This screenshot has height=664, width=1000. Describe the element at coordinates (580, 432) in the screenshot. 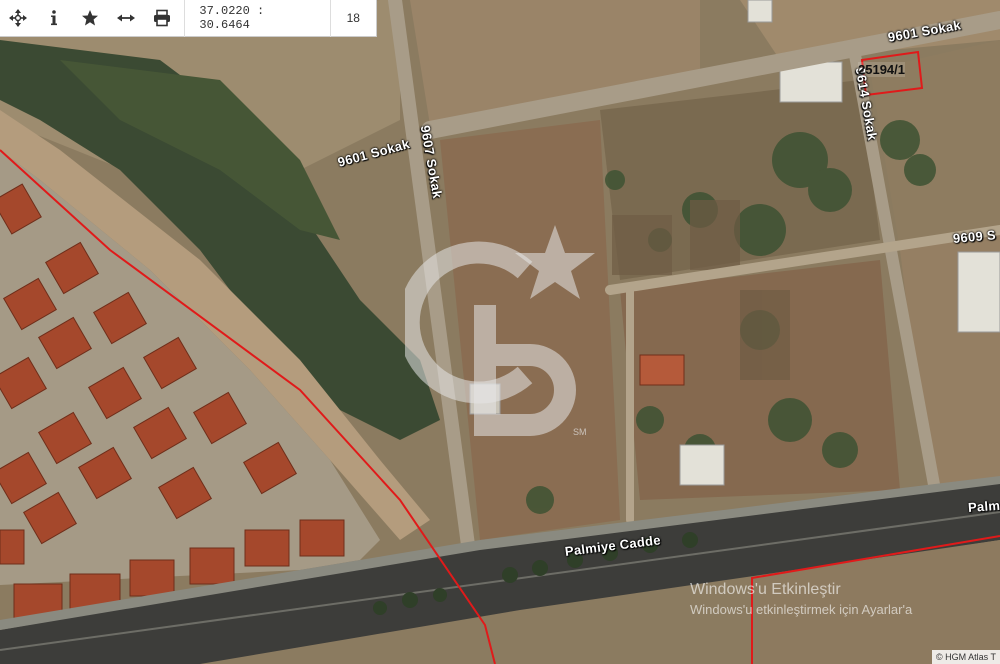

I see `logo-mark-text: SM` at that location.